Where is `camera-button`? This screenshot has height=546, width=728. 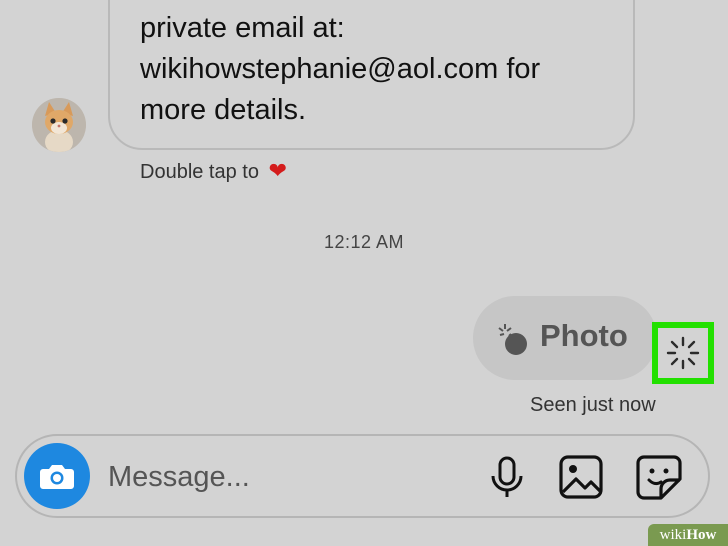
camera-button is located at coordinates (57, 476).